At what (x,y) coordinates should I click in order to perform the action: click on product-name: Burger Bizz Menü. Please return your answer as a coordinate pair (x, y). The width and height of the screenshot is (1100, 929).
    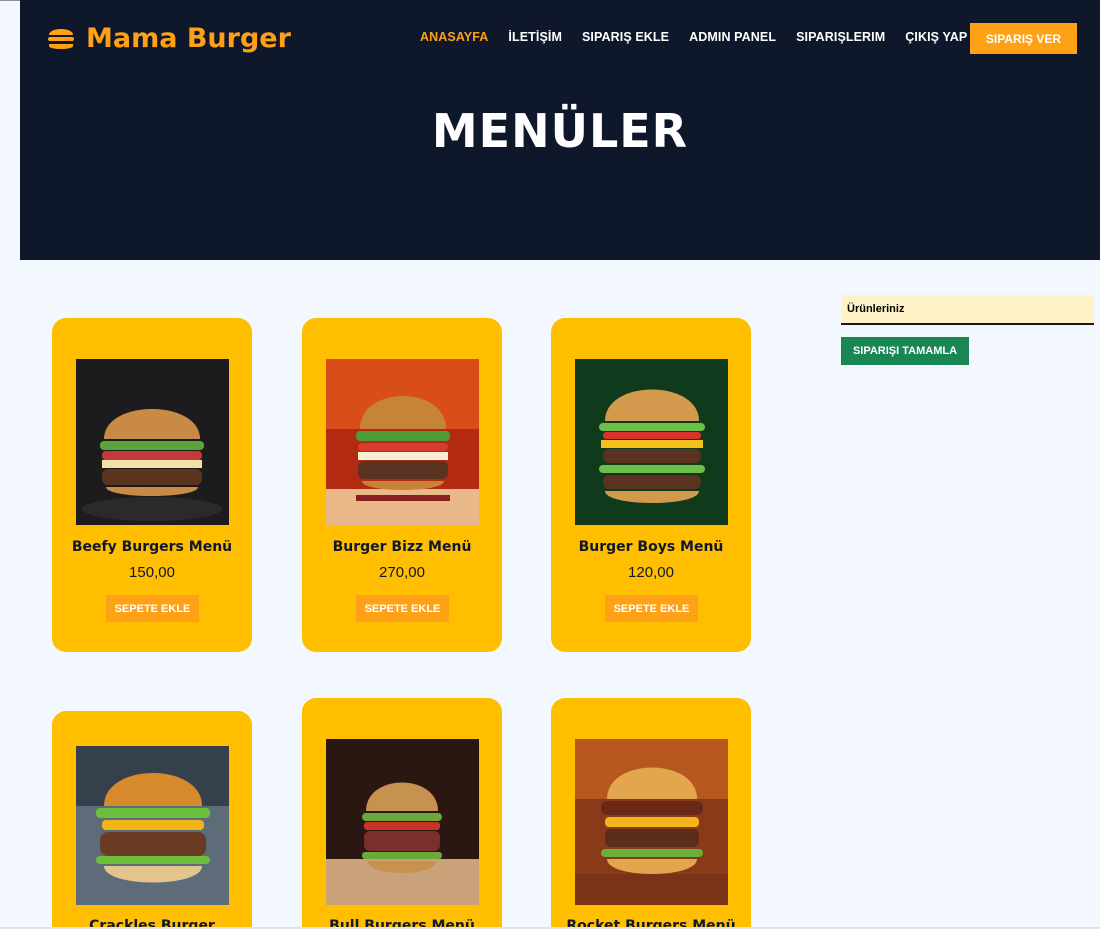
    Looking at the image, I should click on (402, 547).